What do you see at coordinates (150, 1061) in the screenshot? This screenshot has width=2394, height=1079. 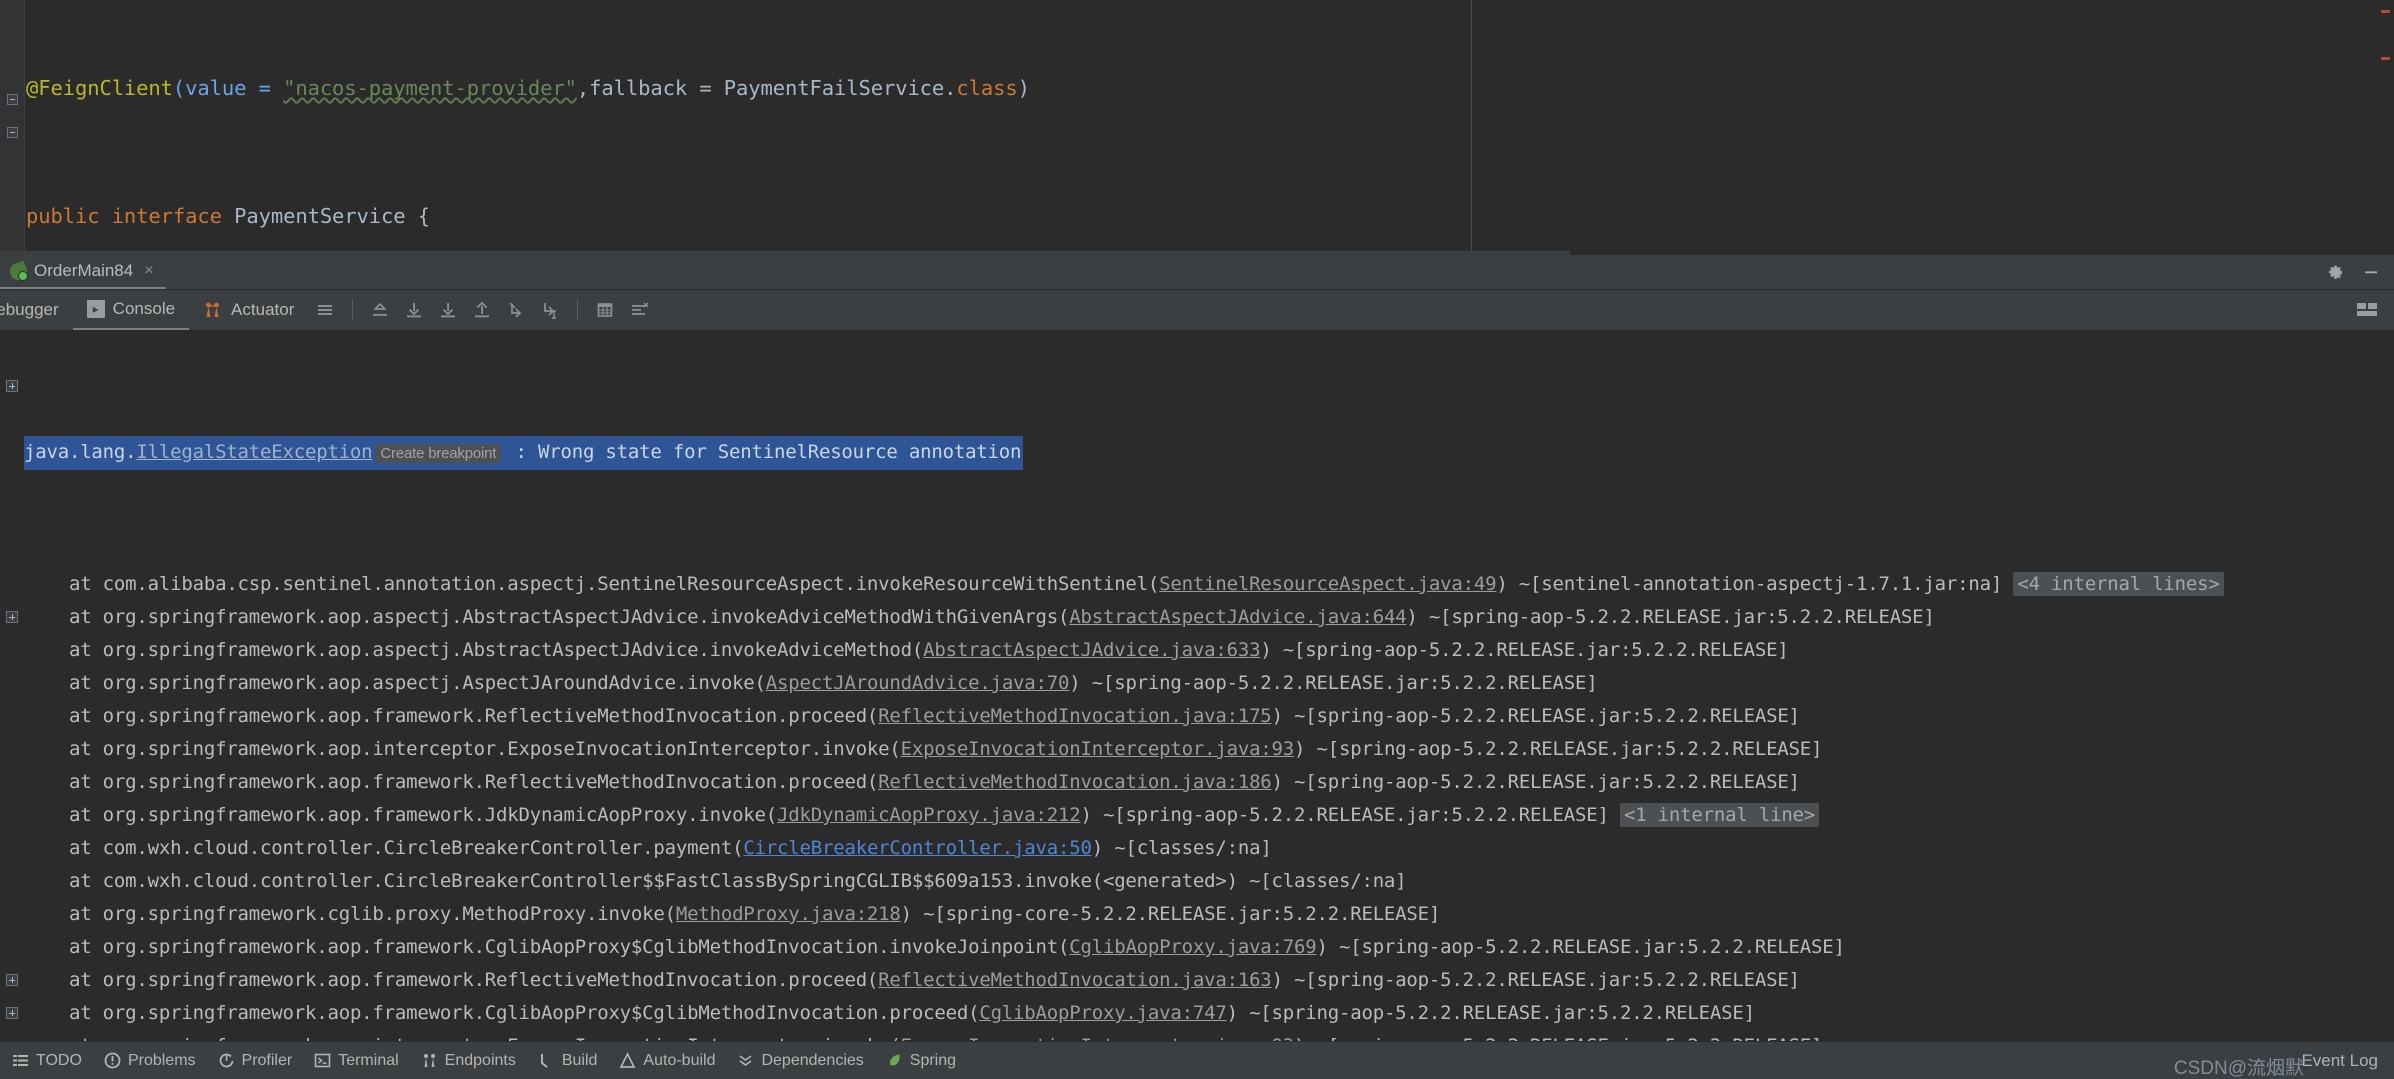 I see `status-item-problems: Problems` at bounding box center [150, 1061].